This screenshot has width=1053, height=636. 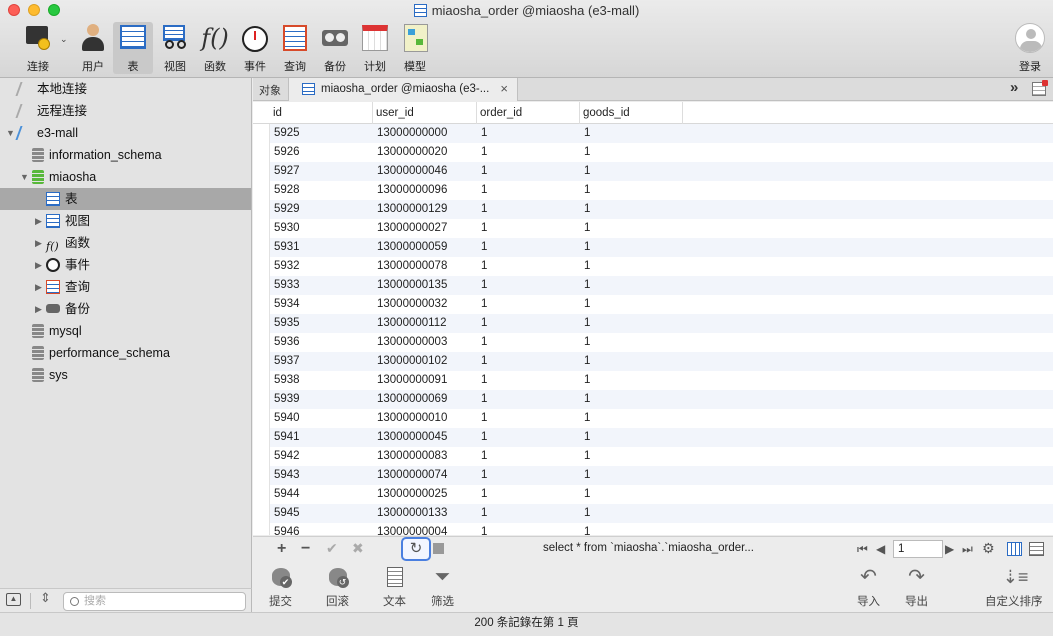 I want to click on table-row: 5946 13000000004 1 1, so click(x=661, y=529).